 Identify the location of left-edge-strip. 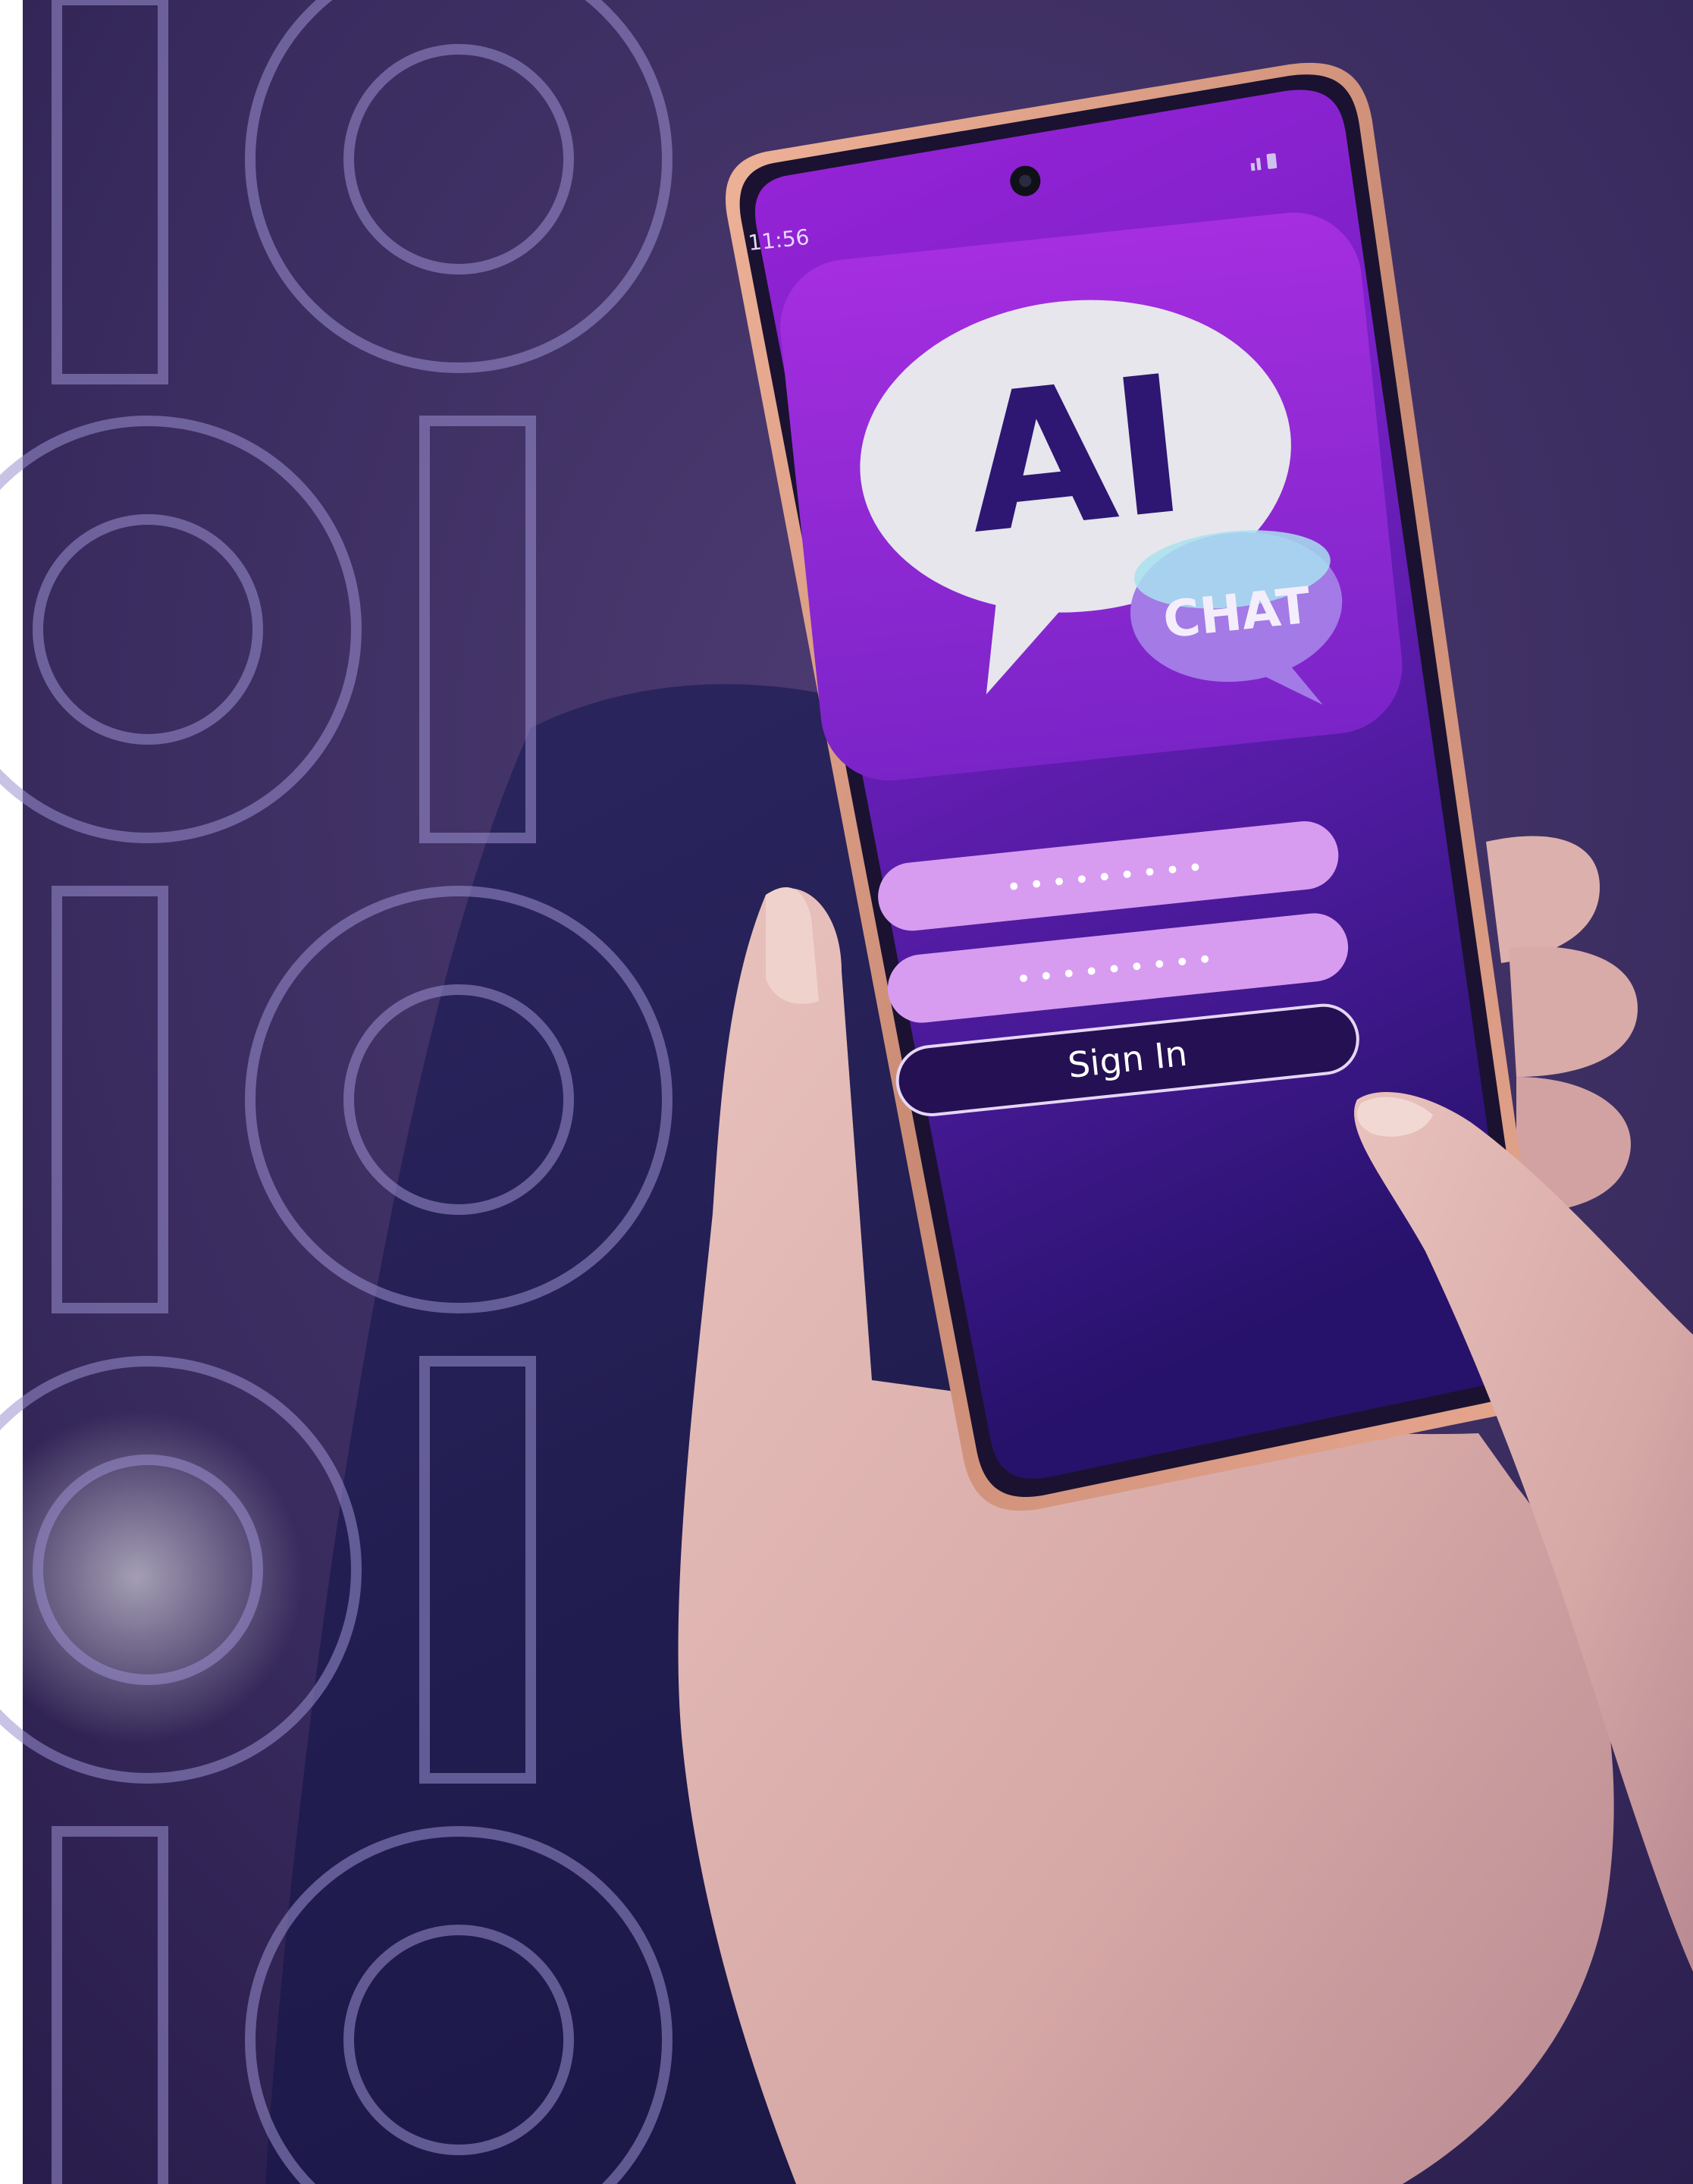
(12, 1092).